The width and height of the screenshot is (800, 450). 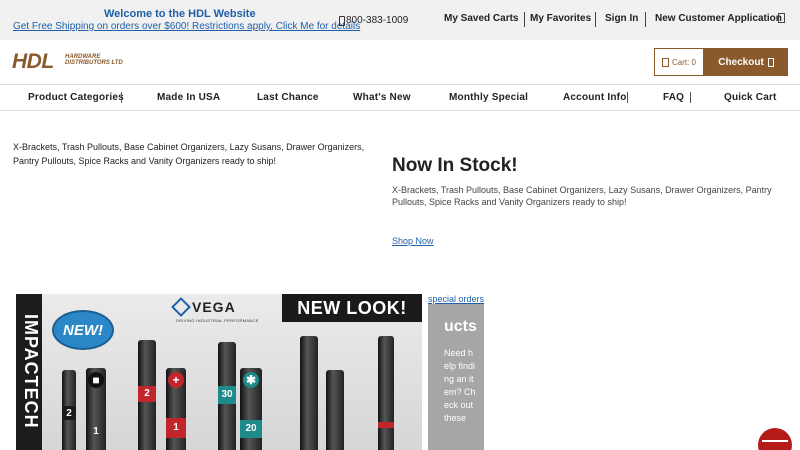 What do you see at coordinates (251, 409) in the screenshot?
I see `driver-bit: ✱ 20` at bounding box center [251, 409].